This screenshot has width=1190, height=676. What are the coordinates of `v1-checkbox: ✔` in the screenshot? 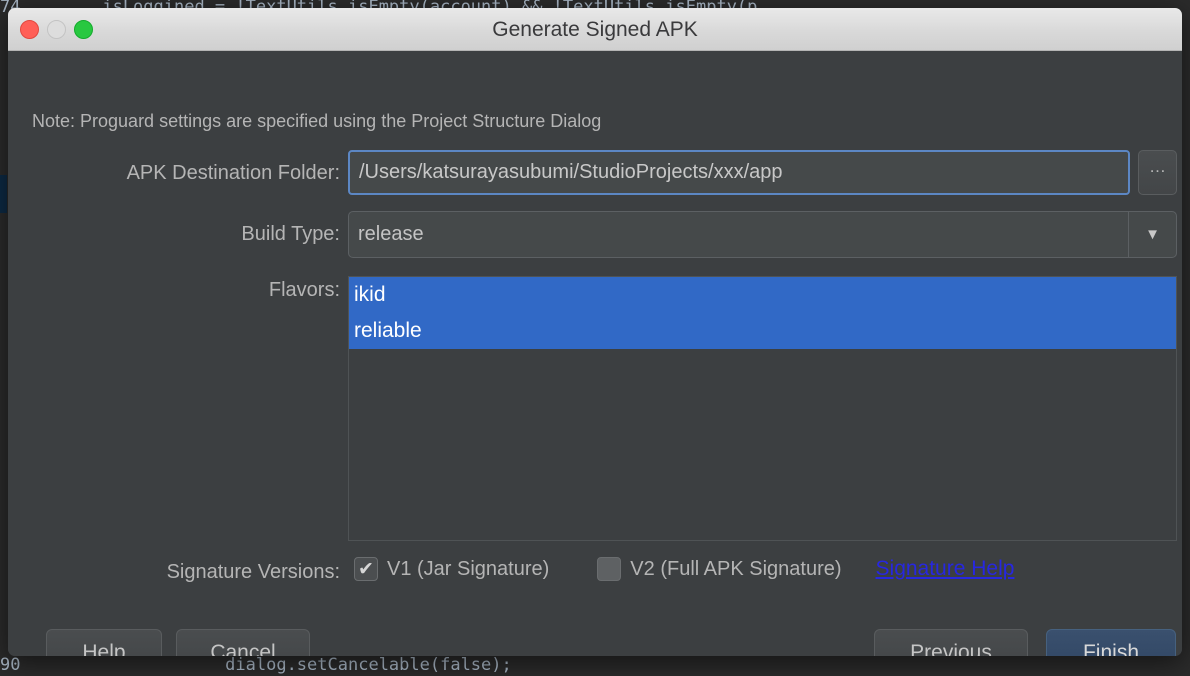 It's located at (366, 569).